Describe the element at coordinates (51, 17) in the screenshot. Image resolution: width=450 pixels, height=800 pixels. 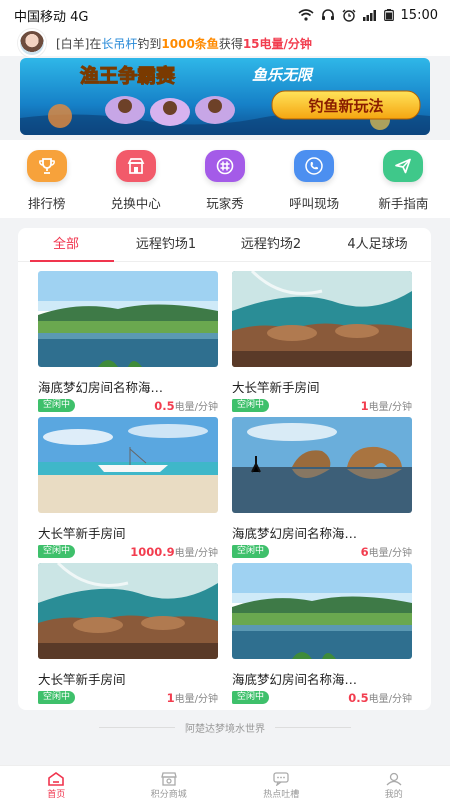
I see `carrier-label: 中国移动 4G` at that location.